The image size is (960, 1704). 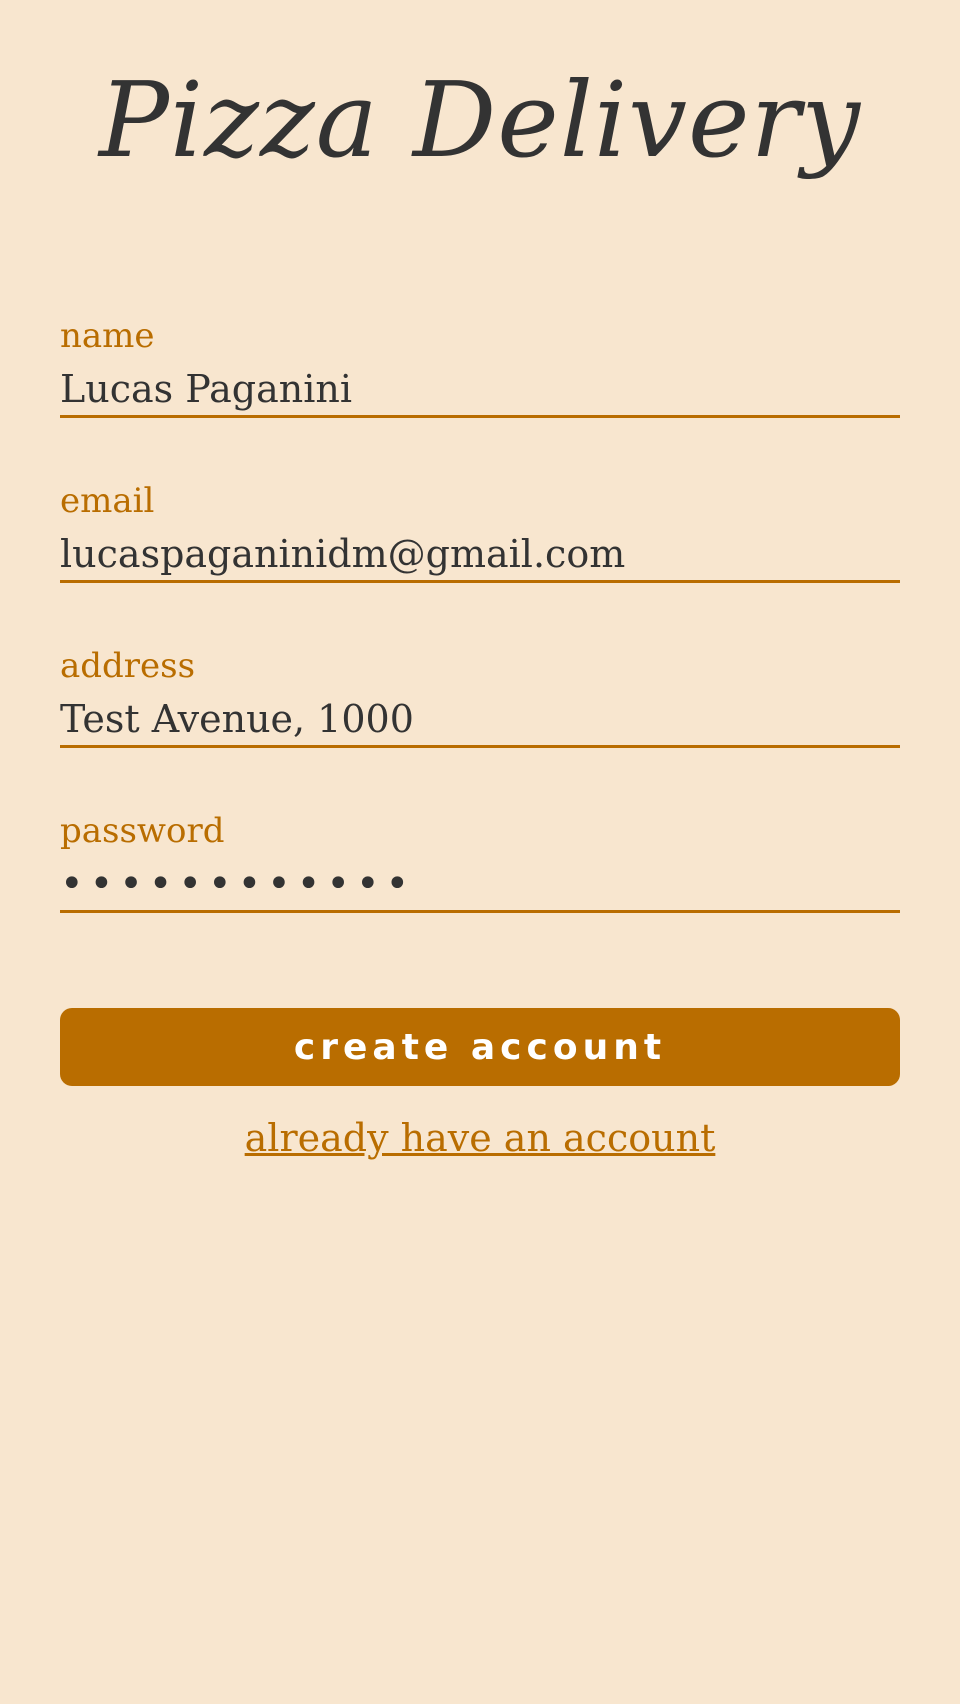 I want to click on create-account-button: create account, so click(x=480, y=1047).